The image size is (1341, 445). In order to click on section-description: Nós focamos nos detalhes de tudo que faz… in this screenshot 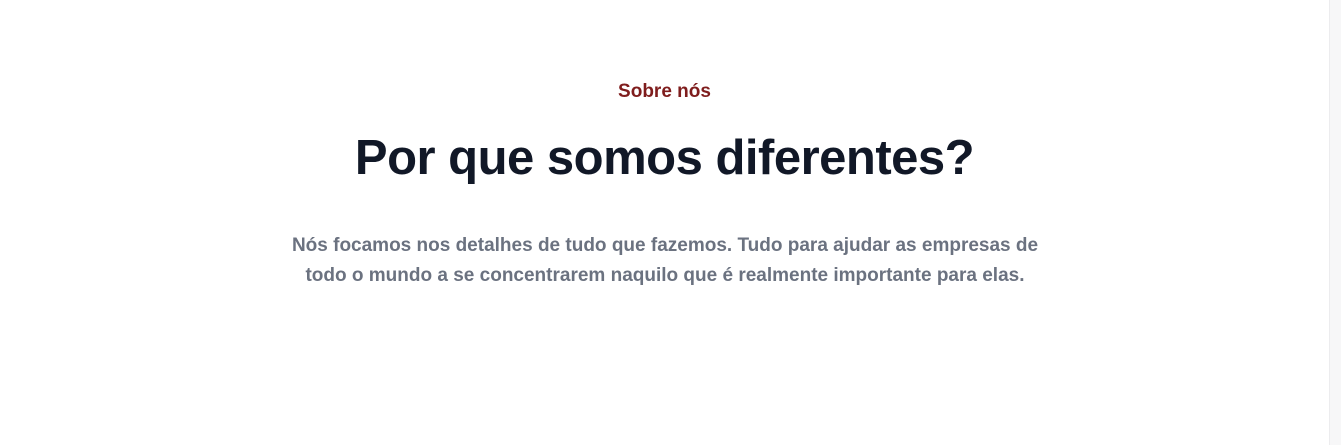, I will do `click(665, 260)`.